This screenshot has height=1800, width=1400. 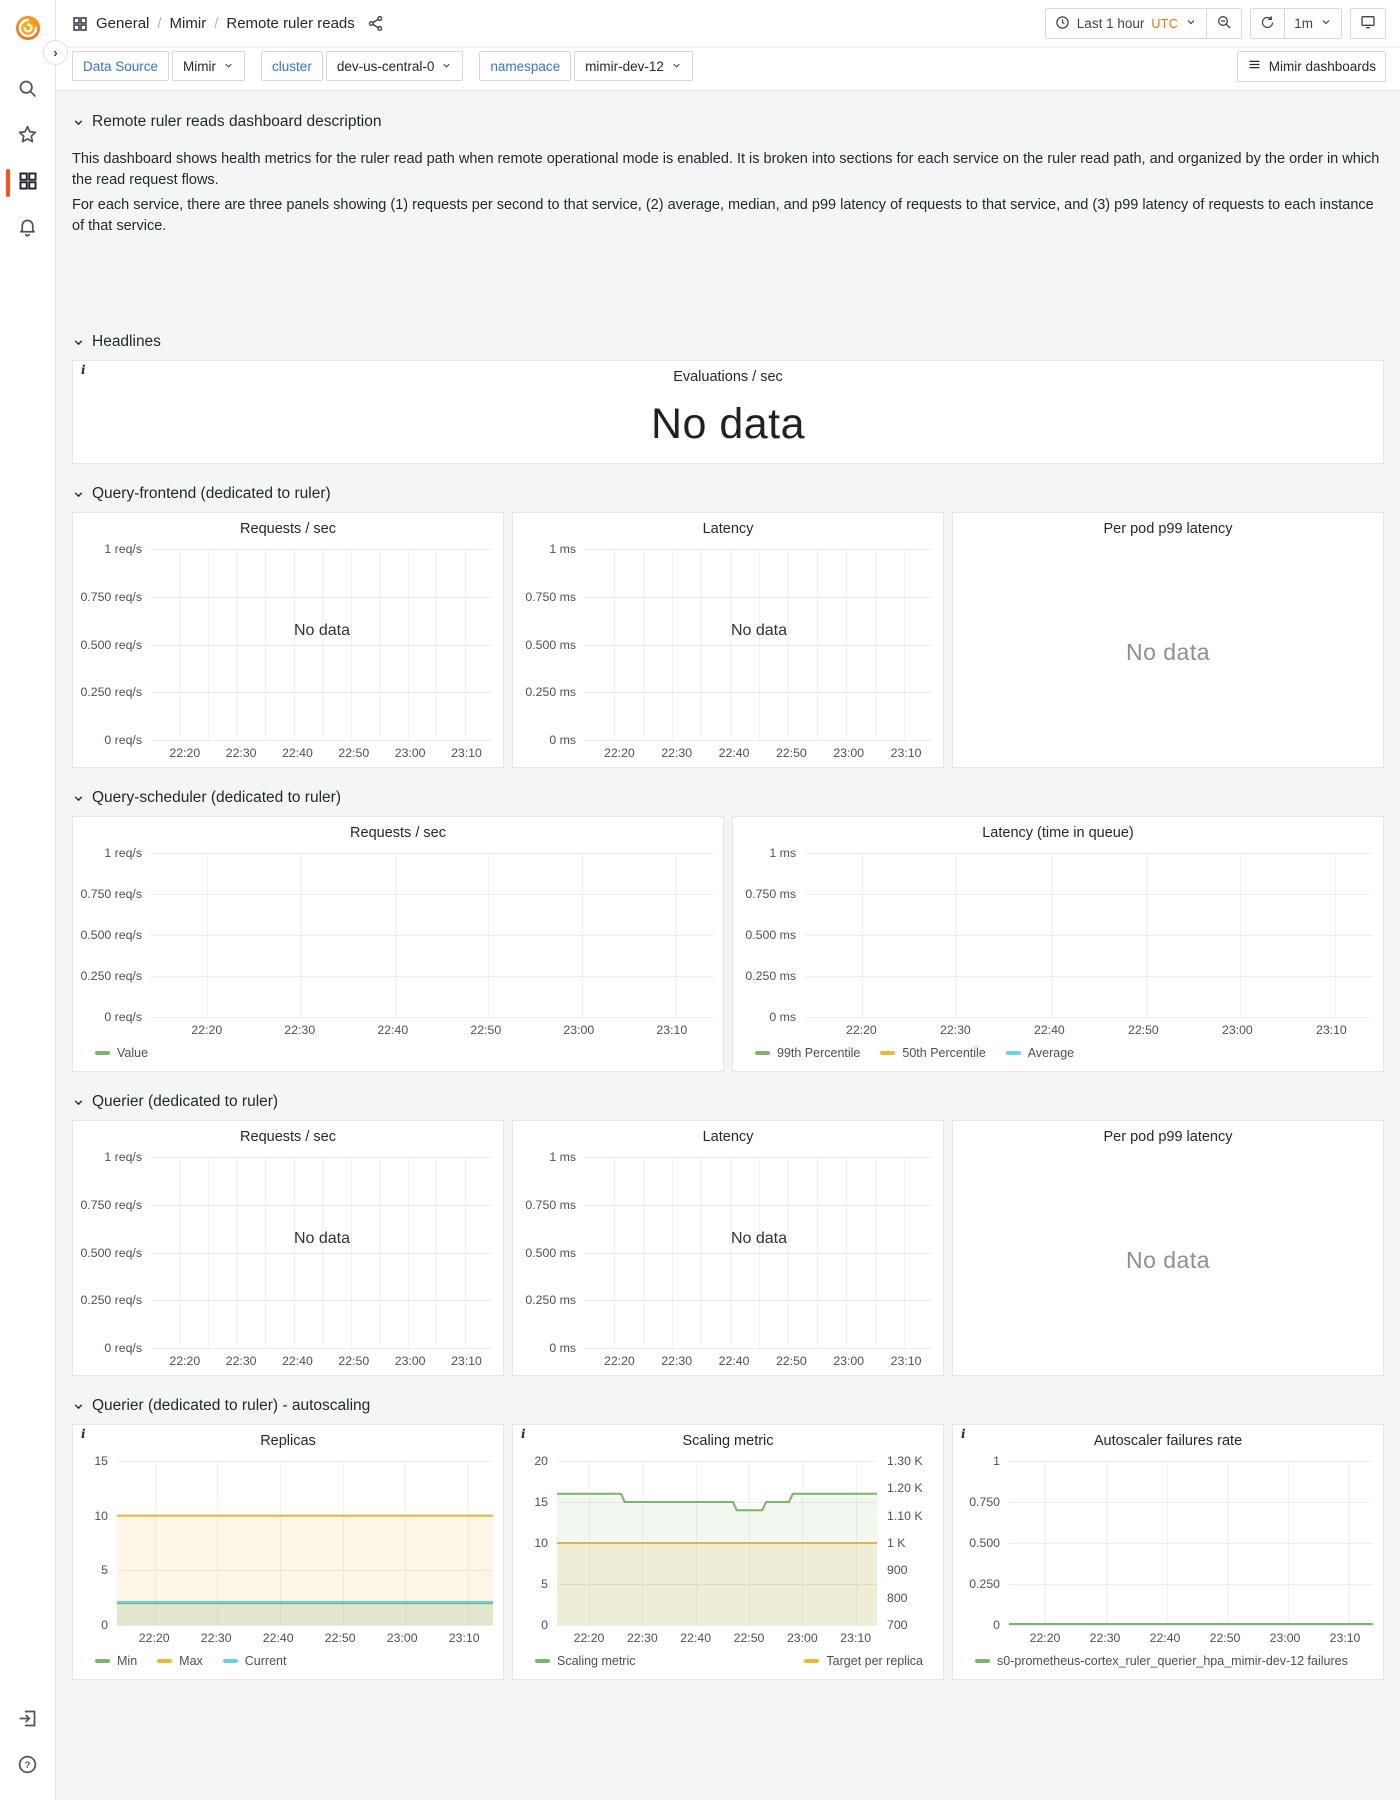 I want to click on section-query-scheduler: Query-scheduler (dedicated to ruler), so click(x=728, y=798).